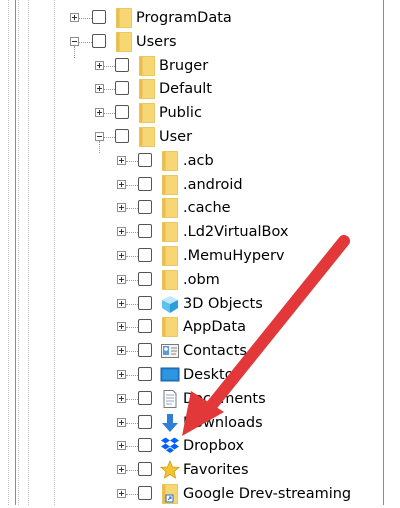  Describe the element at coordinates (216, 470) in the screenshot. I see `tree-item-label: Favorites` at that location.